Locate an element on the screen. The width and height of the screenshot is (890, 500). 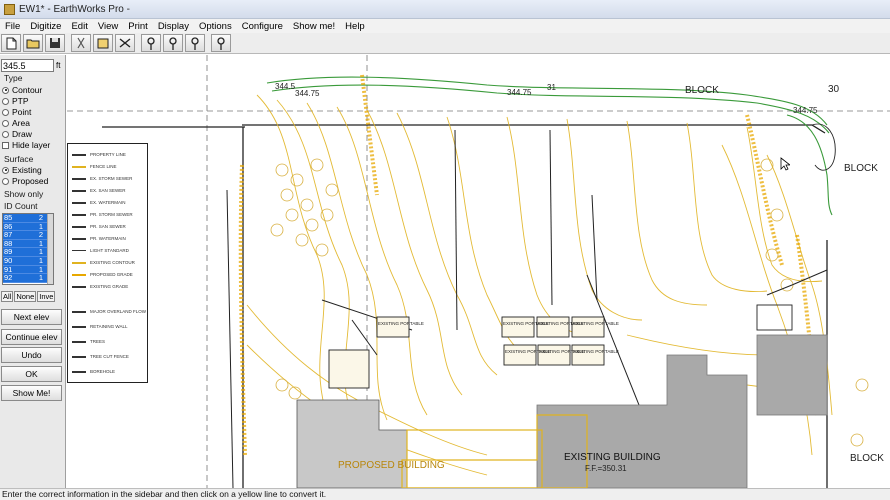
legend-entry: BOREHOLE is located at coordinates (93, 371).